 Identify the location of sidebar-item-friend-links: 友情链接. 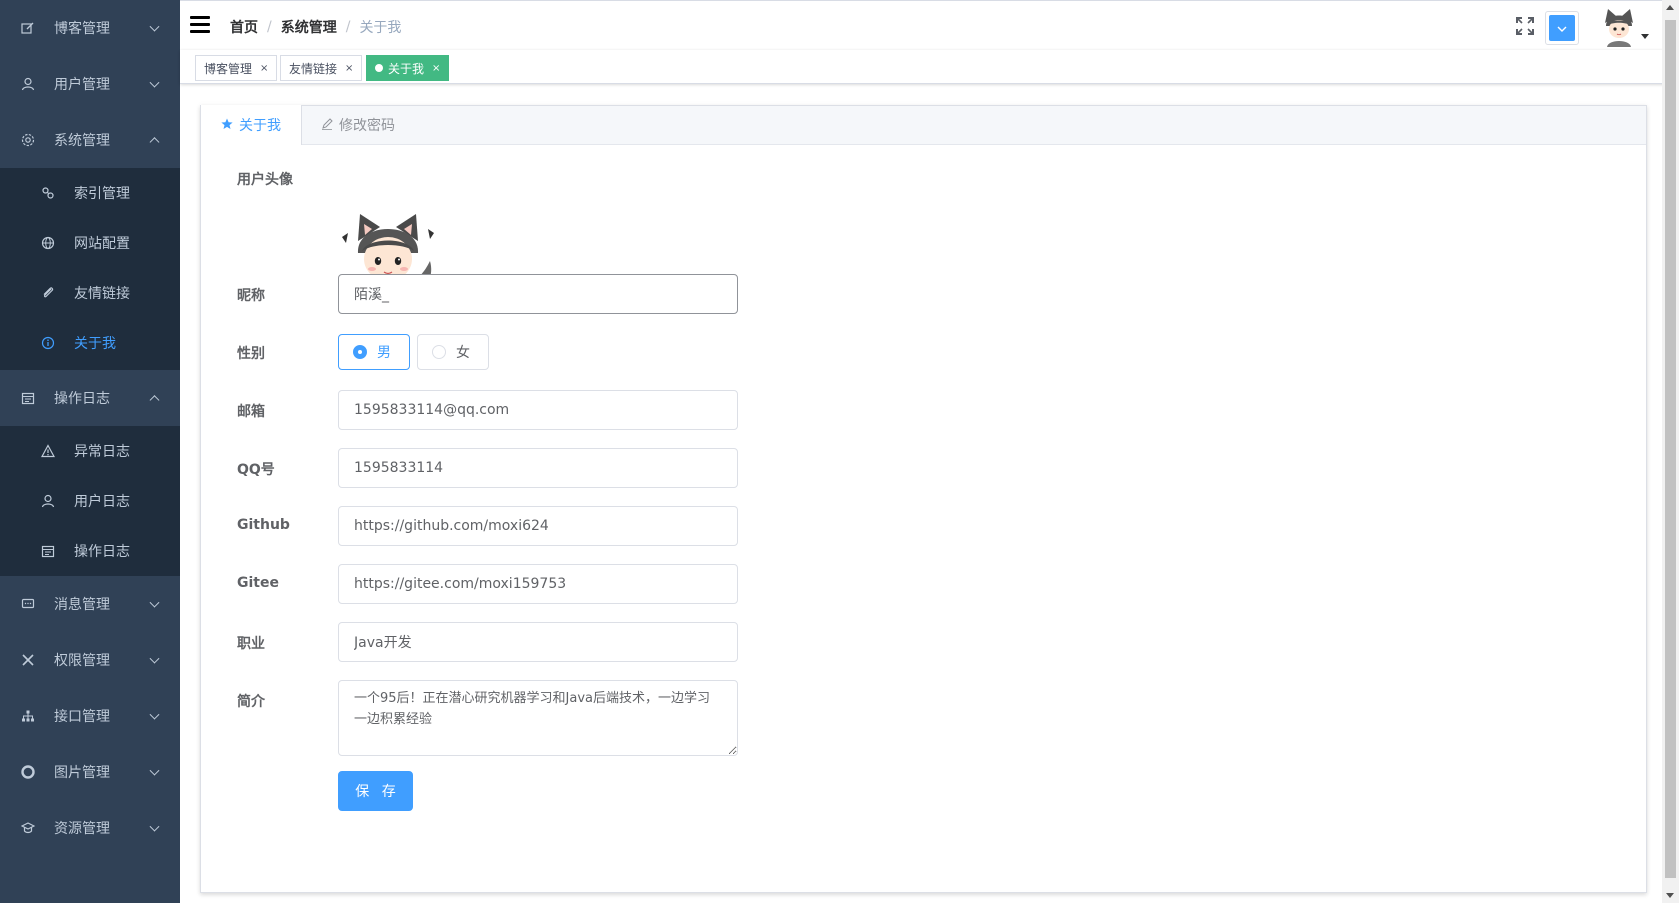
(90, 293).